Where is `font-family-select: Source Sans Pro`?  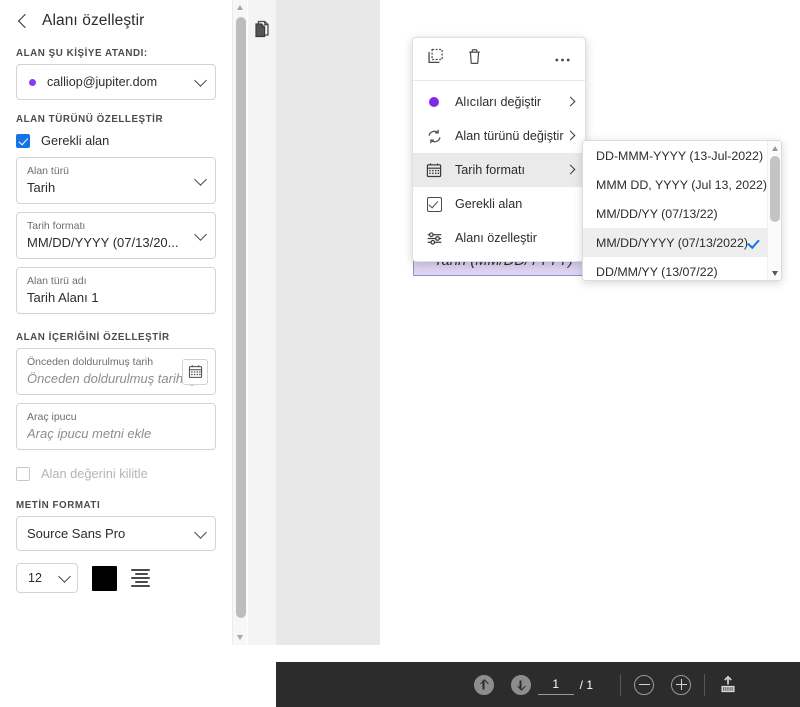 font-family-select: Source Sans Pro is located at coordinates (116, 533).